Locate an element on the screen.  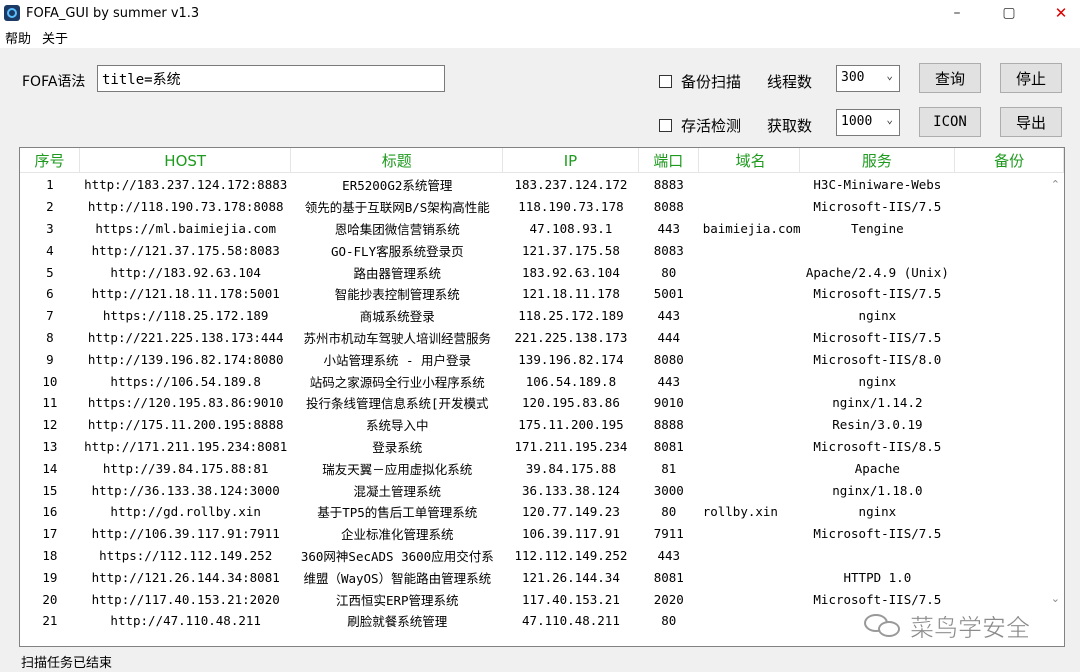
table-cell: http://36.133.38.124:3000 is located at coordinates (185, 490).